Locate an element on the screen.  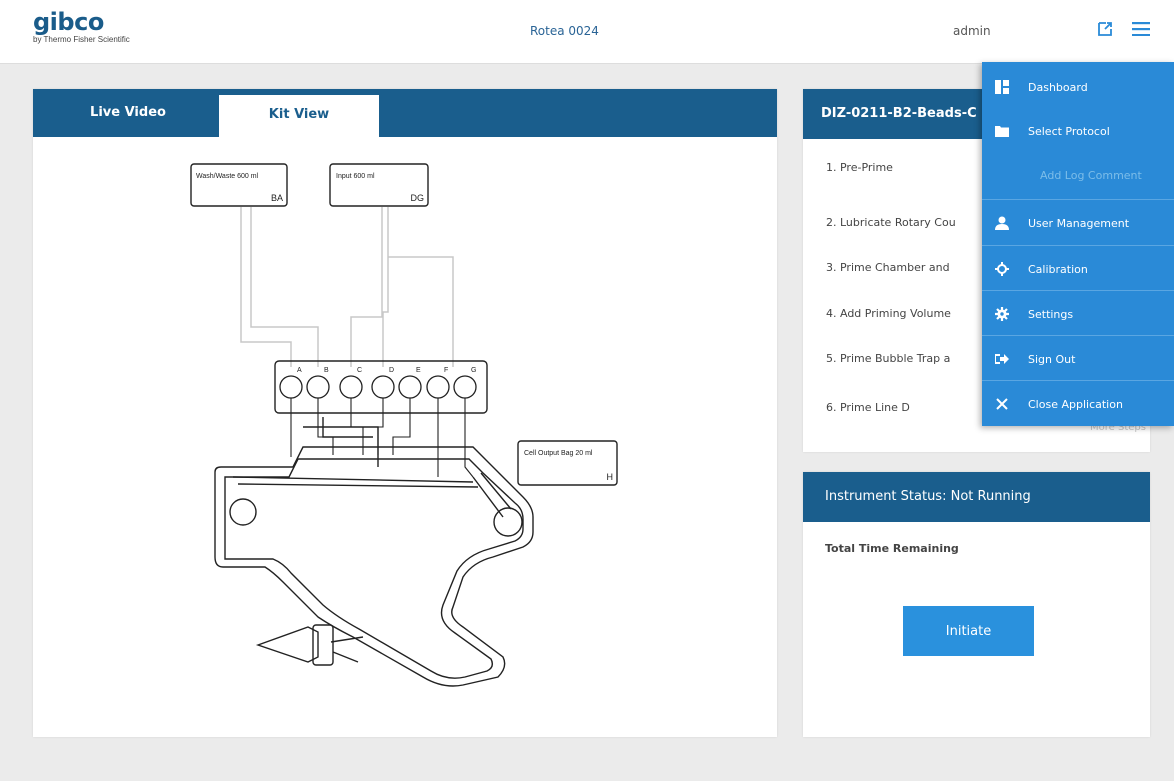
menu-label: Calibration is located at coordinates (1058, 269).